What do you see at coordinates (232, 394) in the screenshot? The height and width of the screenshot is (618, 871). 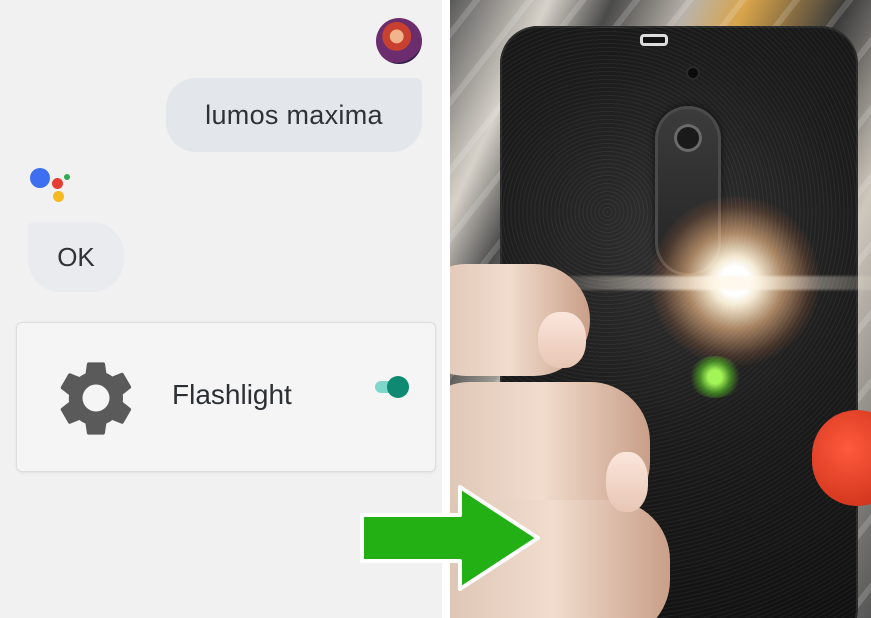 I see `flashlight-label: Flashlight` at bounding box center [232, 394].